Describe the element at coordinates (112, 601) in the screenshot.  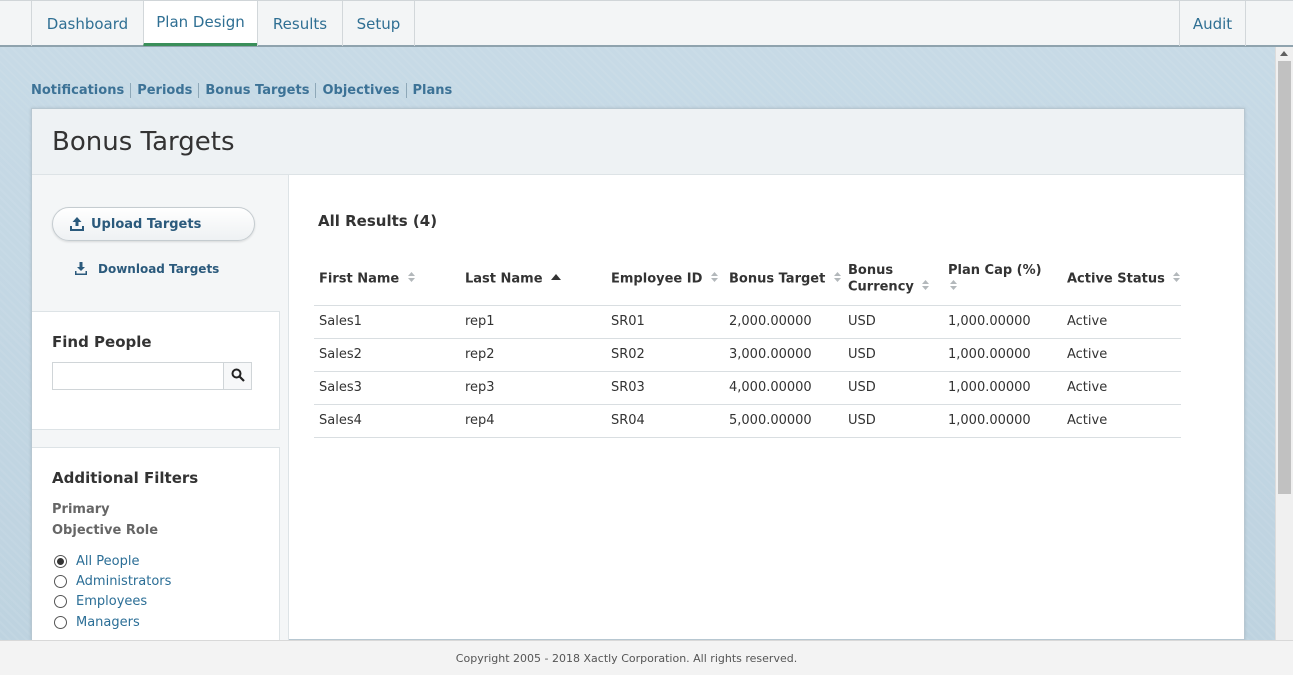
I see `radio-label: Employees` at that location.